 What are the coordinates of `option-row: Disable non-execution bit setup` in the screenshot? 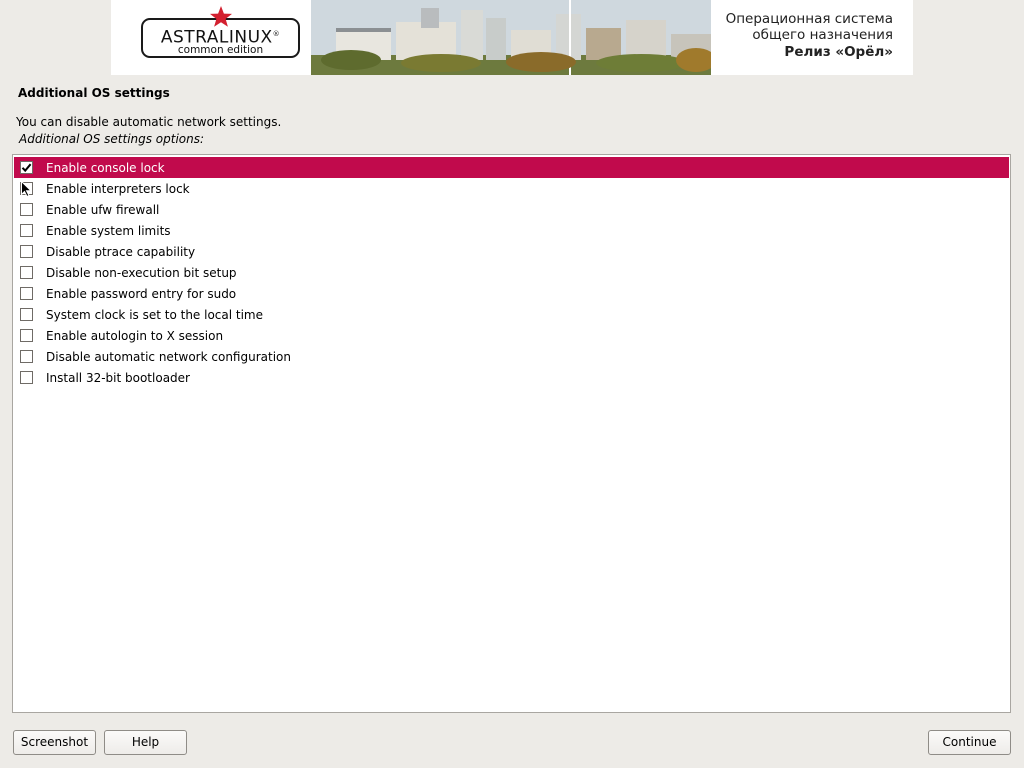 It's located at (511, 272).